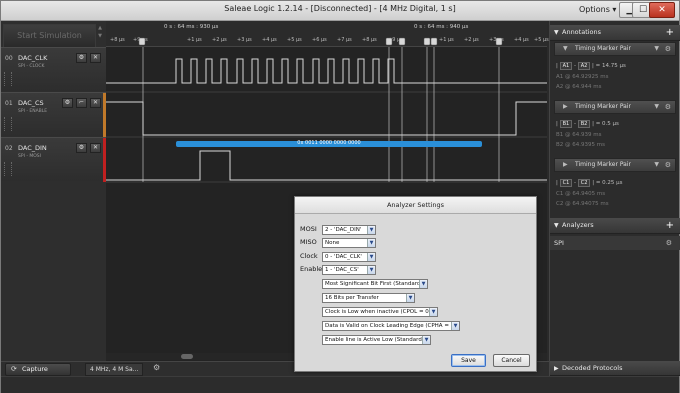  I want to click on analyzers-header: ▼ Analyzers +, so click(615, 226).